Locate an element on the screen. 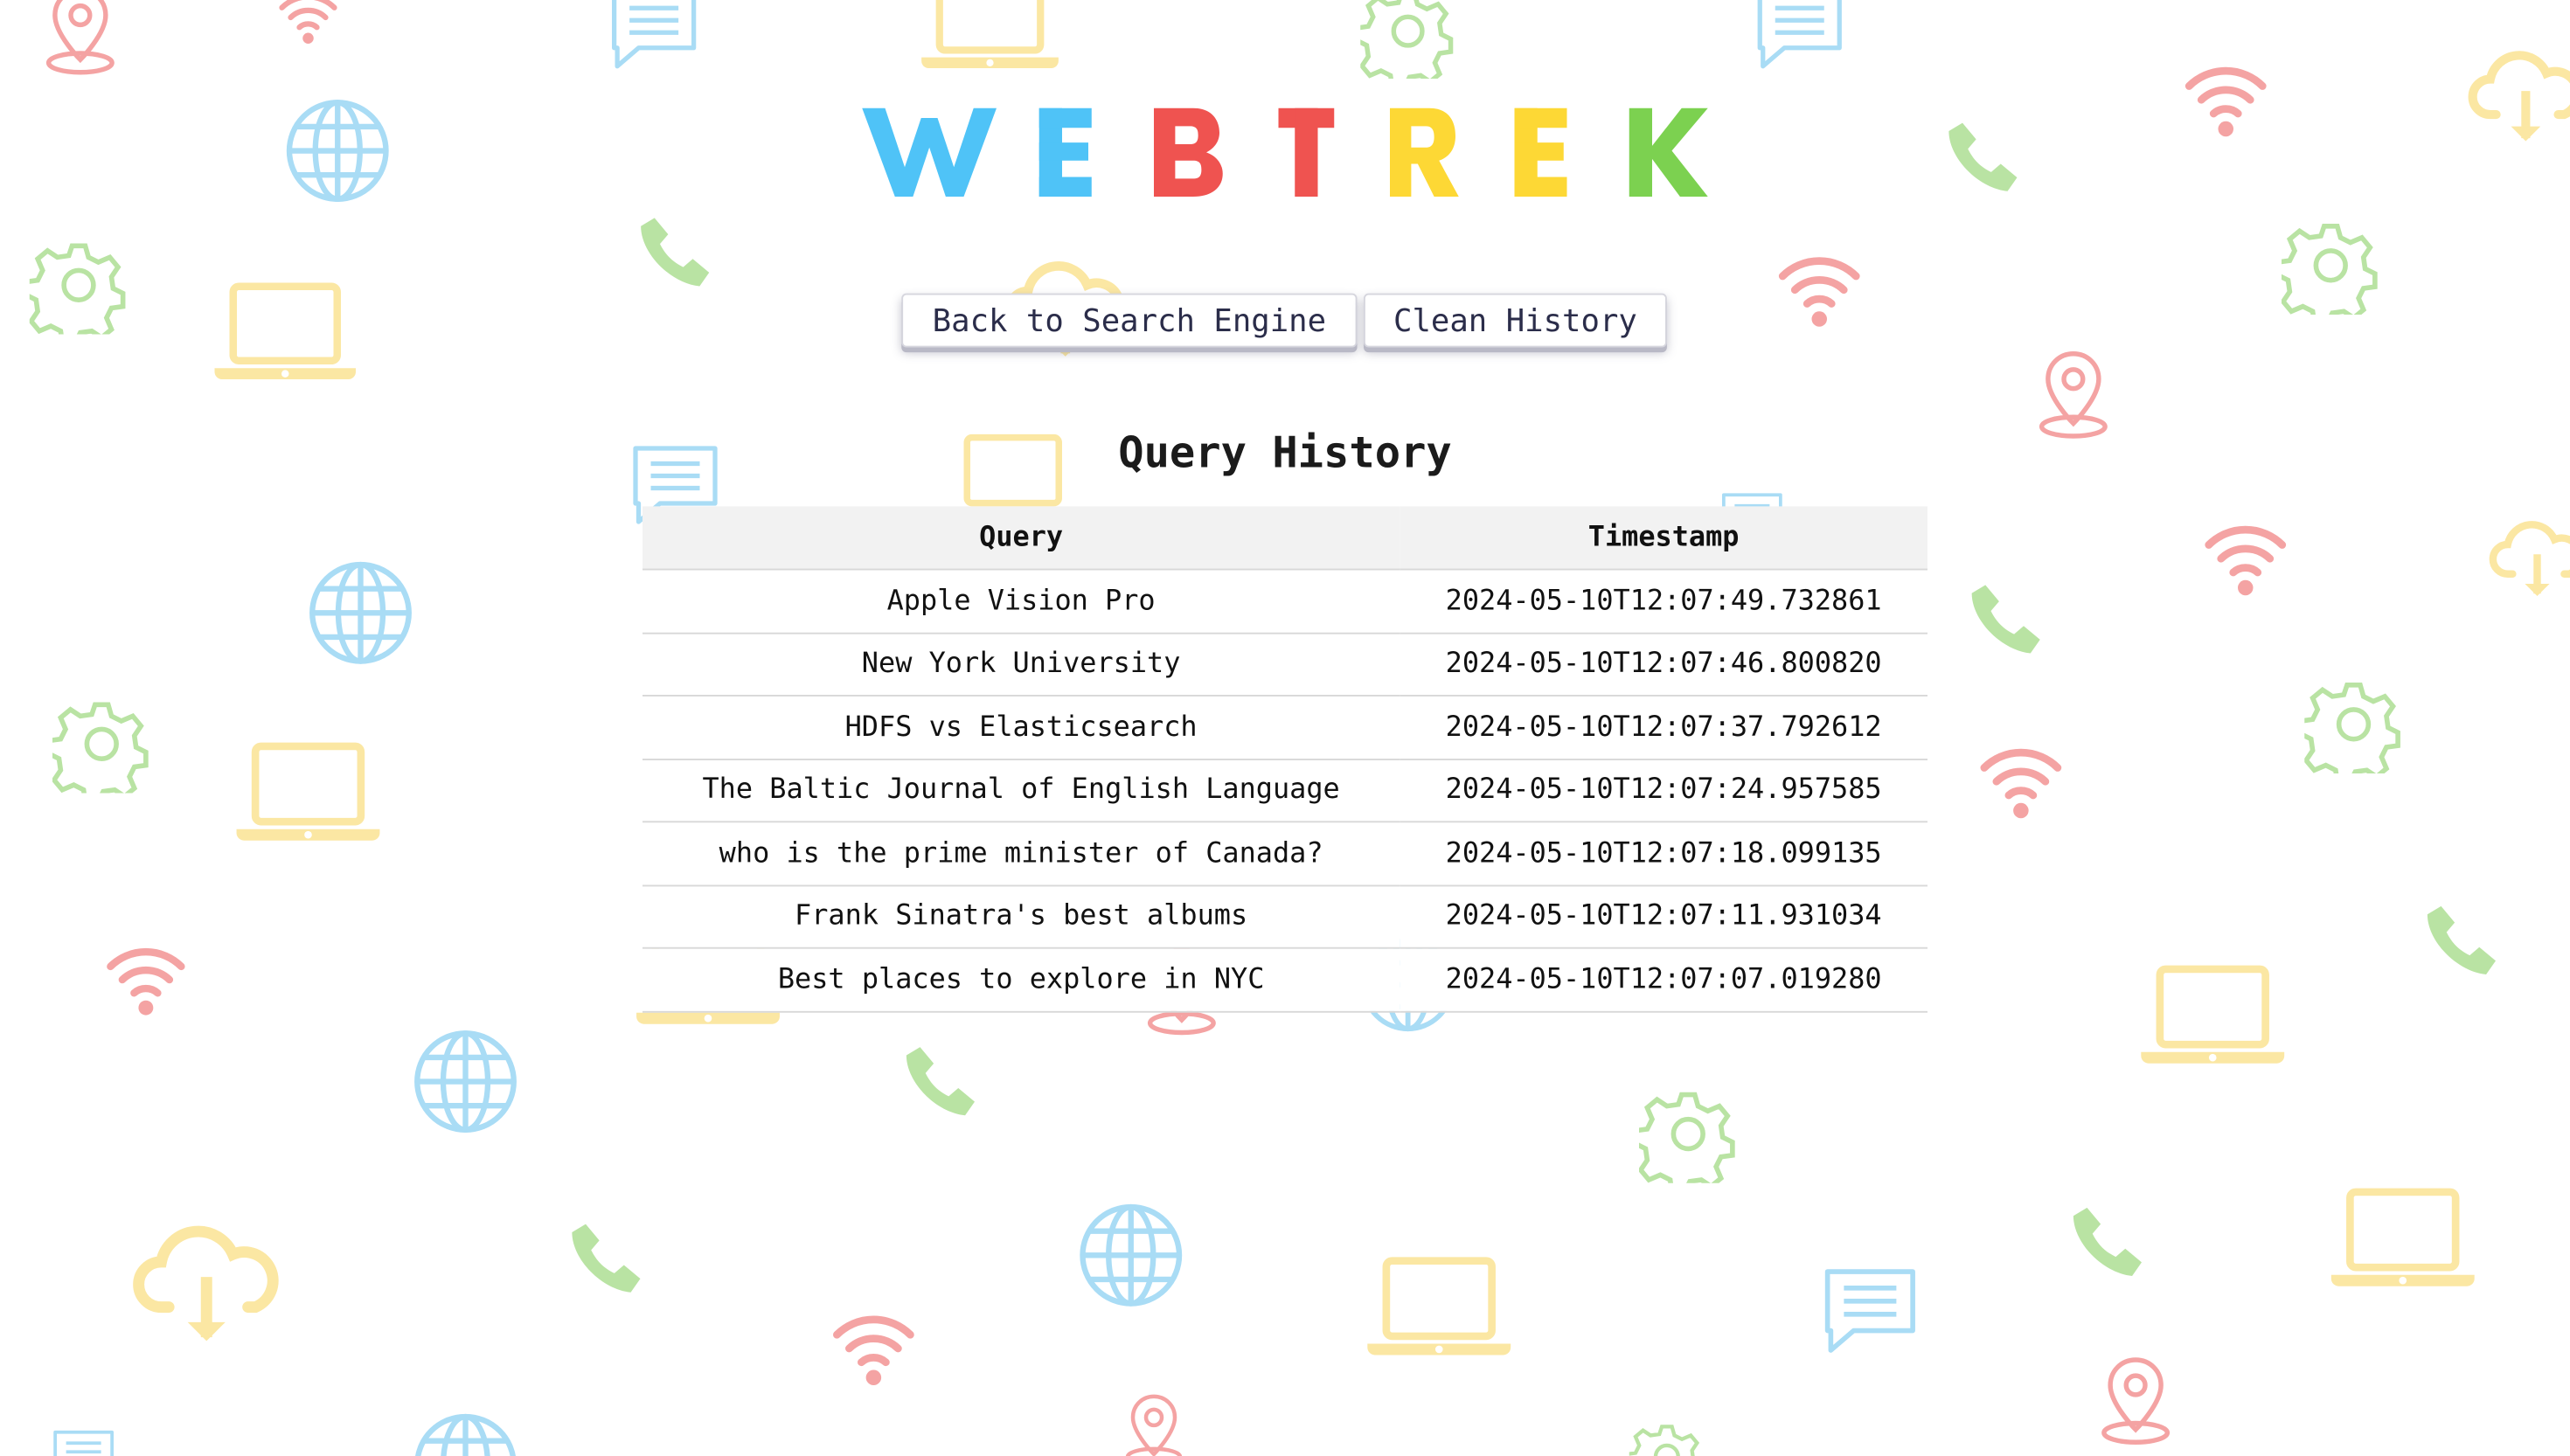 This screenshot has height=1456, width=2570. query-cell: The Baltic Journal of English Language is located at coordinates (1021, 791).